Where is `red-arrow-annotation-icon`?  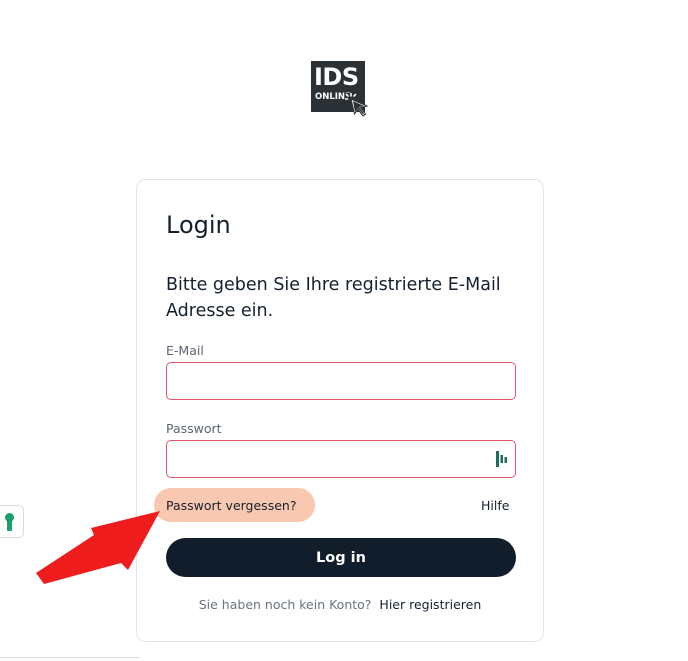 red-arrow-annotation-icon is located at coordinates (98, 547).